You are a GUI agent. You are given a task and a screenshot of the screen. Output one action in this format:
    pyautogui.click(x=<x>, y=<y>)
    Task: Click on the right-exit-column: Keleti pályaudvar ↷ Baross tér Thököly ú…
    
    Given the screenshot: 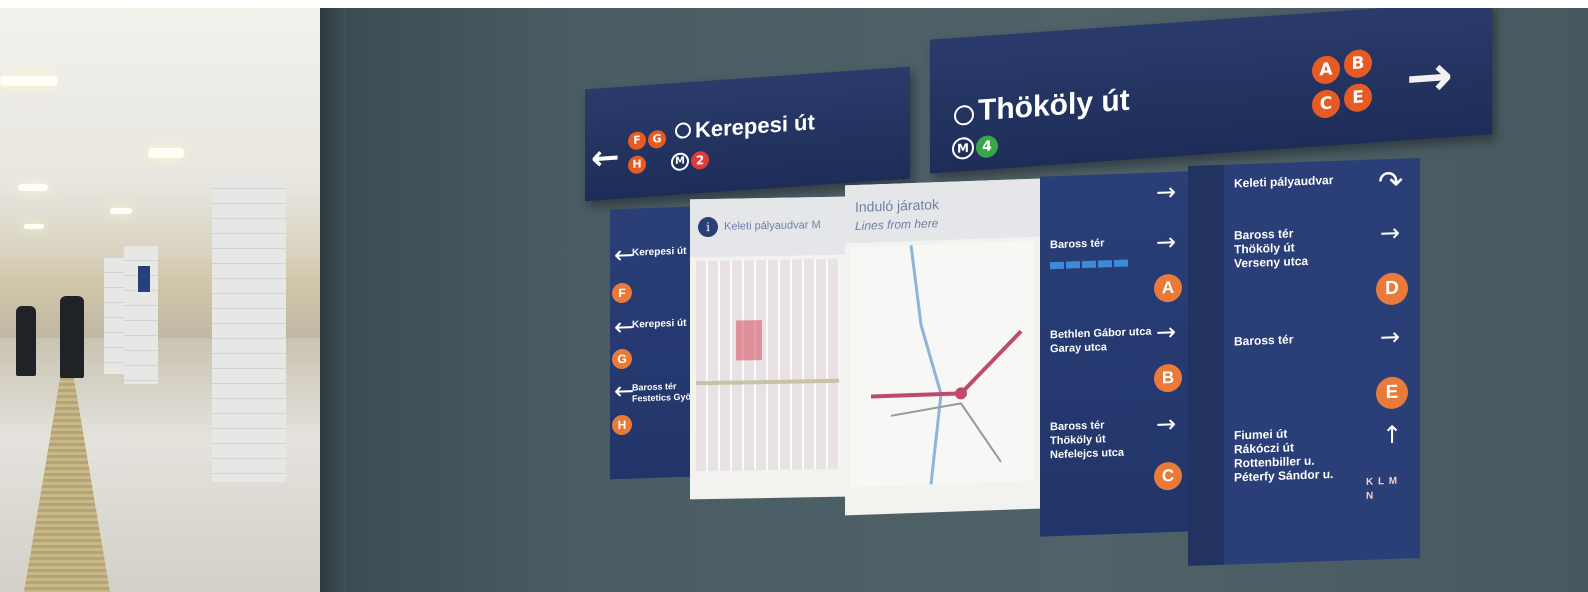 What is the action you would take?
    pyautogui.click(x=1304, y=362)
    